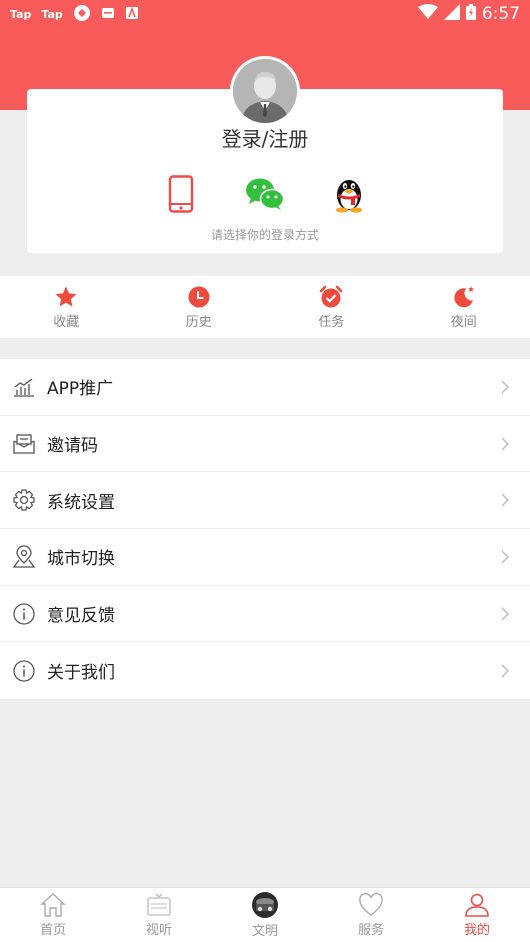 The image size is (530, 942). I want to click on quick-item-favorites: 收藏, so click(66, 307).